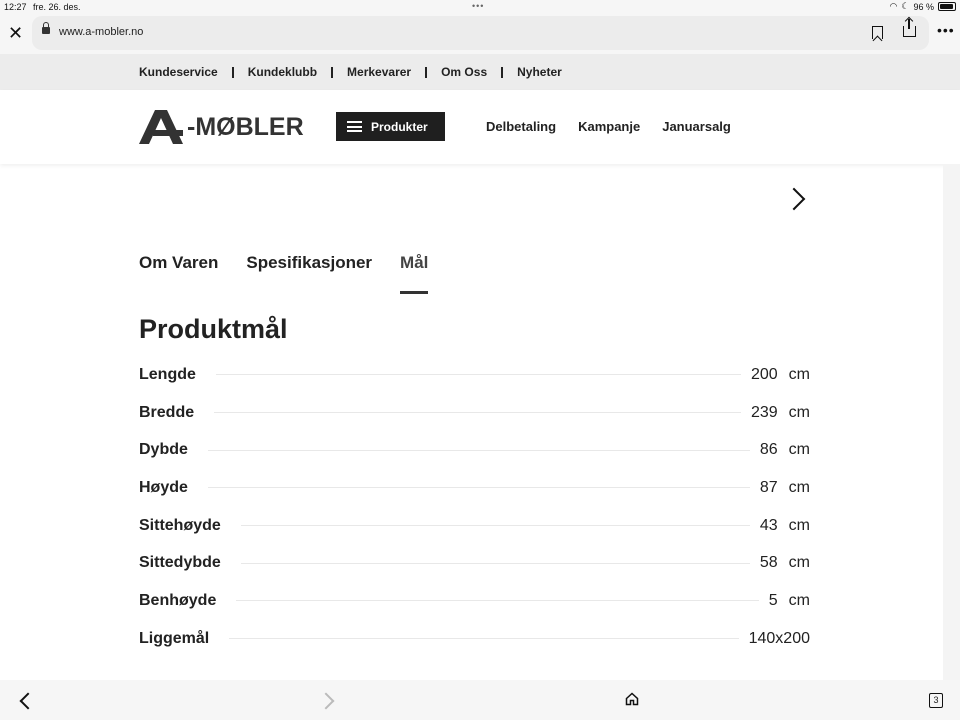 The height and width of the screenshot is (720, 960). Describe the element at coordinates (399, 127) in the screenshot. I see `products-button-label: Produkter` at that location.